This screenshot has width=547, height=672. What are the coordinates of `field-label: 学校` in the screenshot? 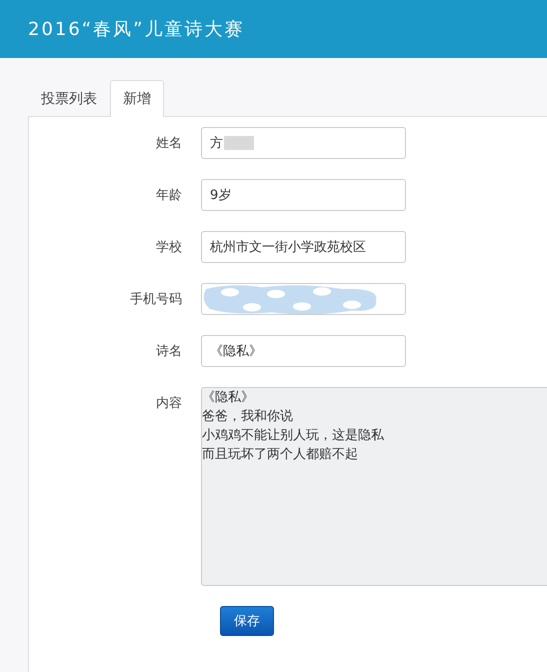 It's located at (169, 247).